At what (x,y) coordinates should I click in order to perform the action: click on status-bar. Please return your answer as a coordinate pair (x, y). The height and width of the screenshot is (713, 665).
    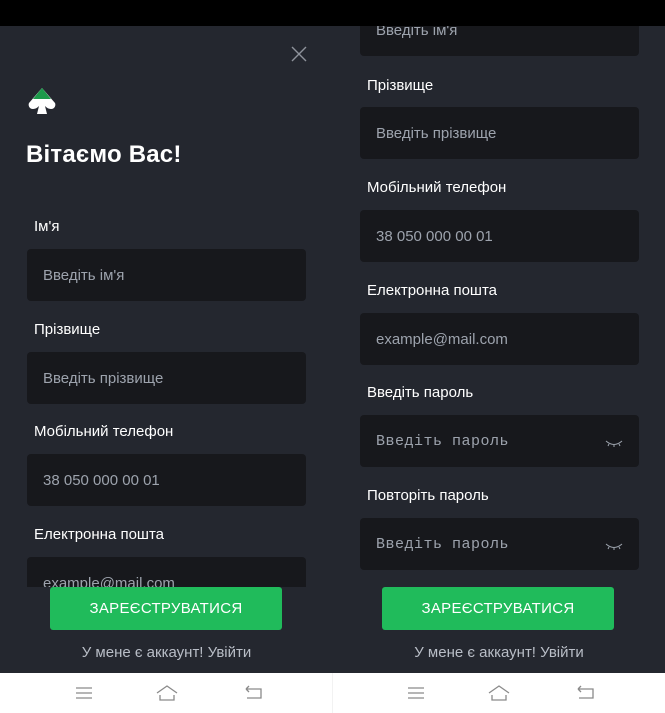
    Looking at the image, I should click on (332, 13).